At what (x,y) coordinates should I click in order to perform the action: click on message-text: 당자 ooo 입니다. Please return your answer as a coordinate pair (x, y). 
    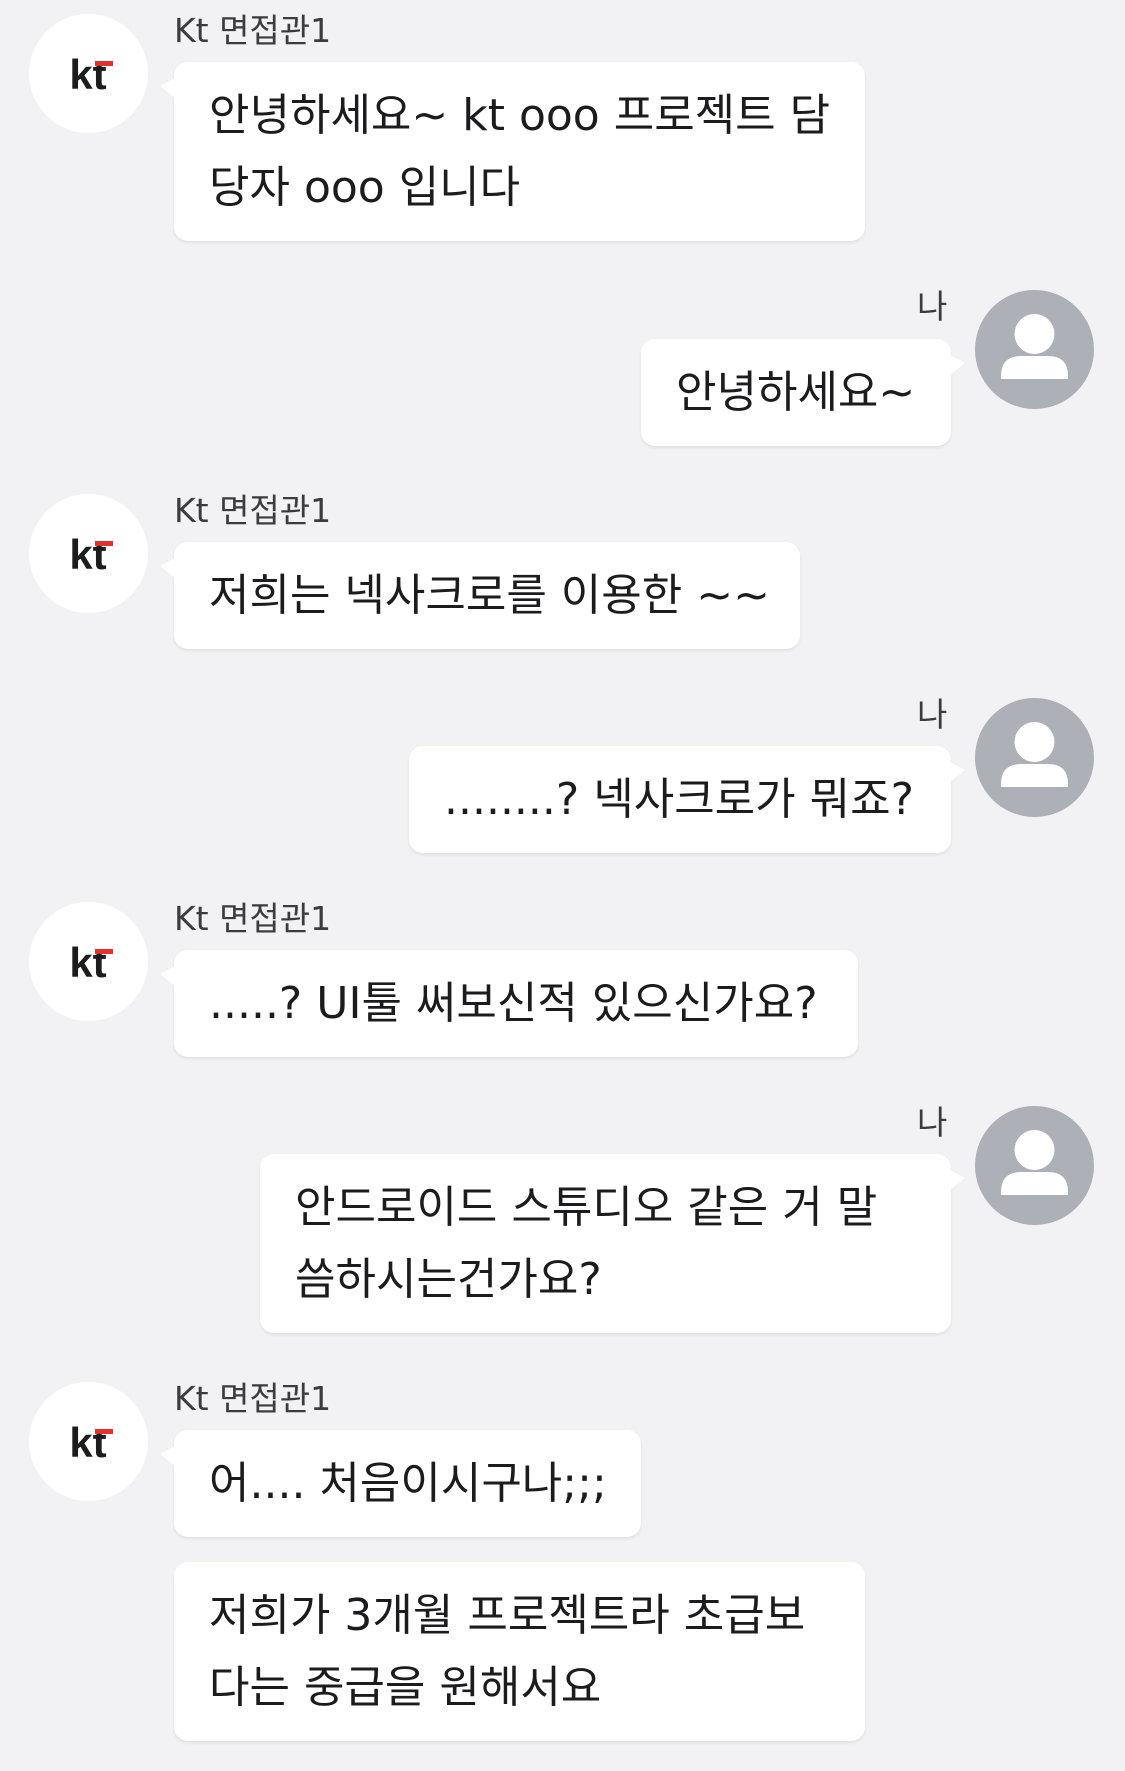
    Looking at the image, I should click on (365, 187).